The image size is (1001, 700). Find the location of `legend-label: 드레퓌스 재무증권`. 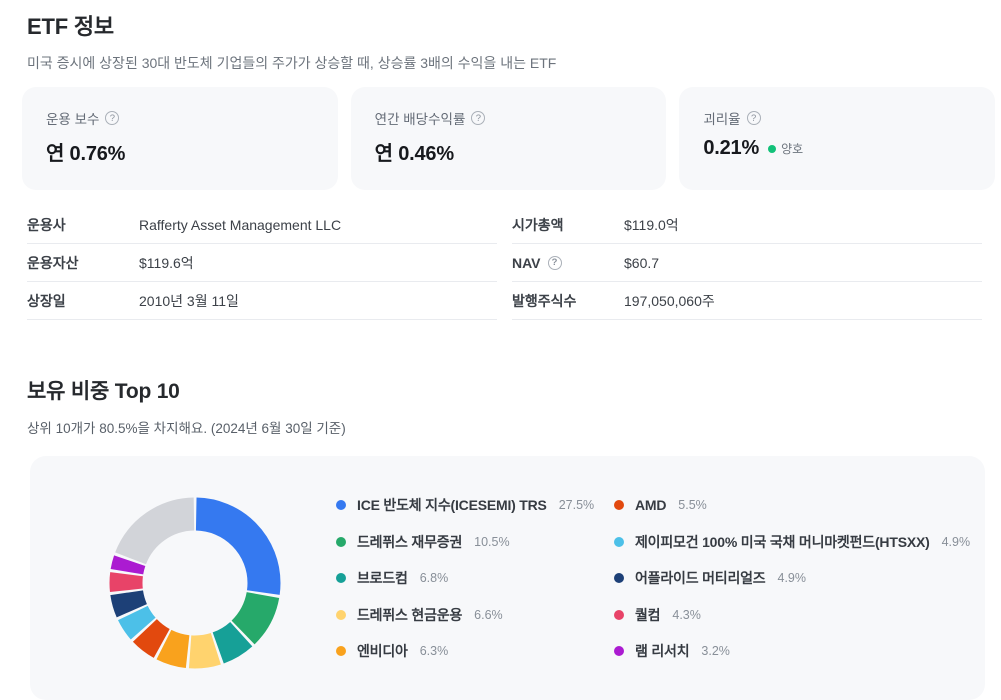

legend-label: 드레퓌스 재무증권 is located at coordinates (410, 541).